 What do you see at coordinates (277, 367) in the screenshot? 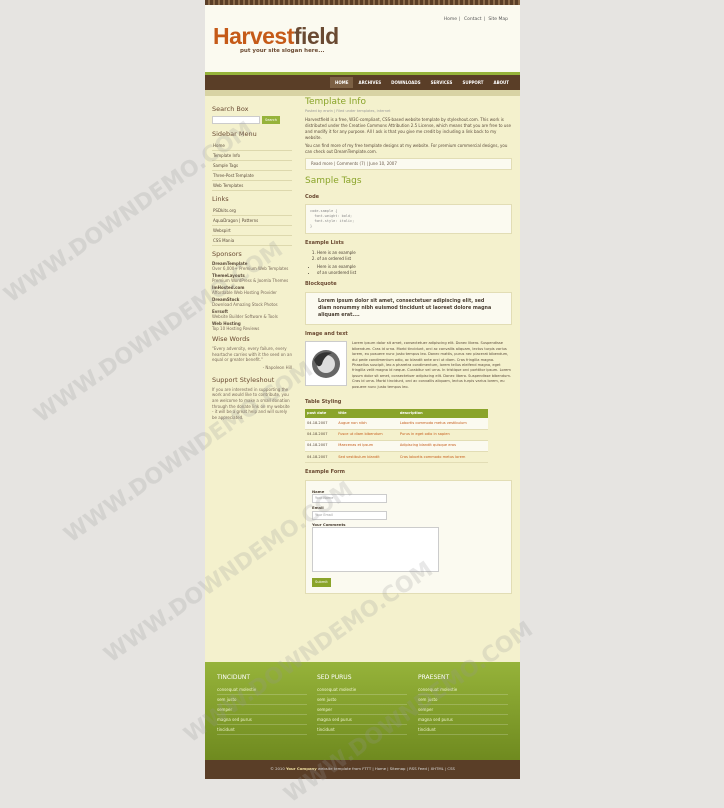
I see `quote-author: - Napoleon Hill` at bounding box center [277, 367].